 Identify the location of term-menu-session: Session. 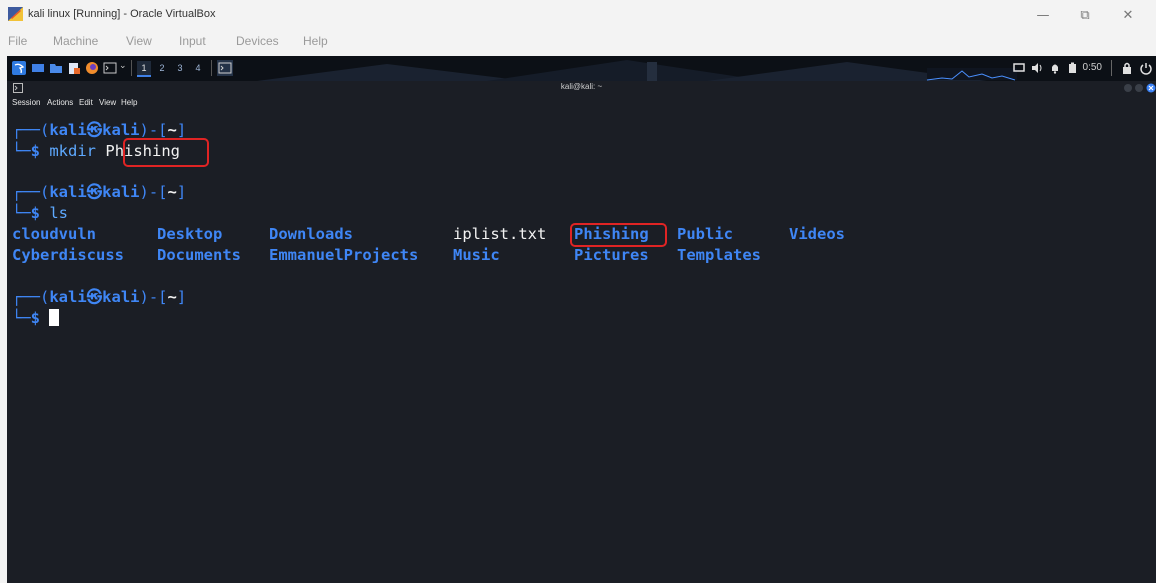
(26, 102).